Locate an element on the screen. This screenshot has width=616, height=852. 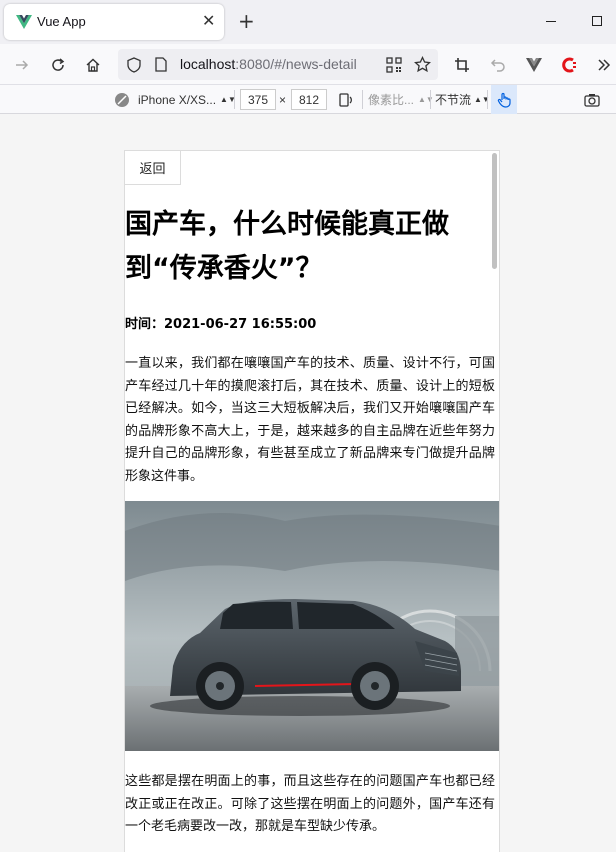
home-icon is located at coordinates (93, 64).